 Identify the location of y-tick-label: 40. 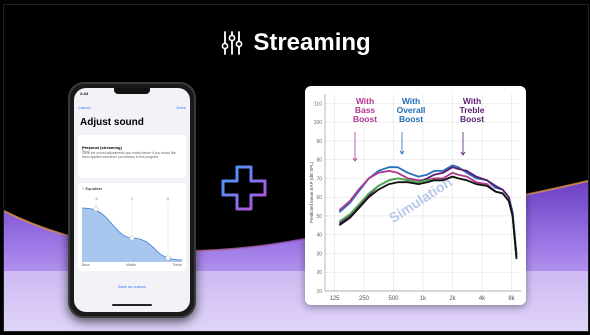
(319, 236).